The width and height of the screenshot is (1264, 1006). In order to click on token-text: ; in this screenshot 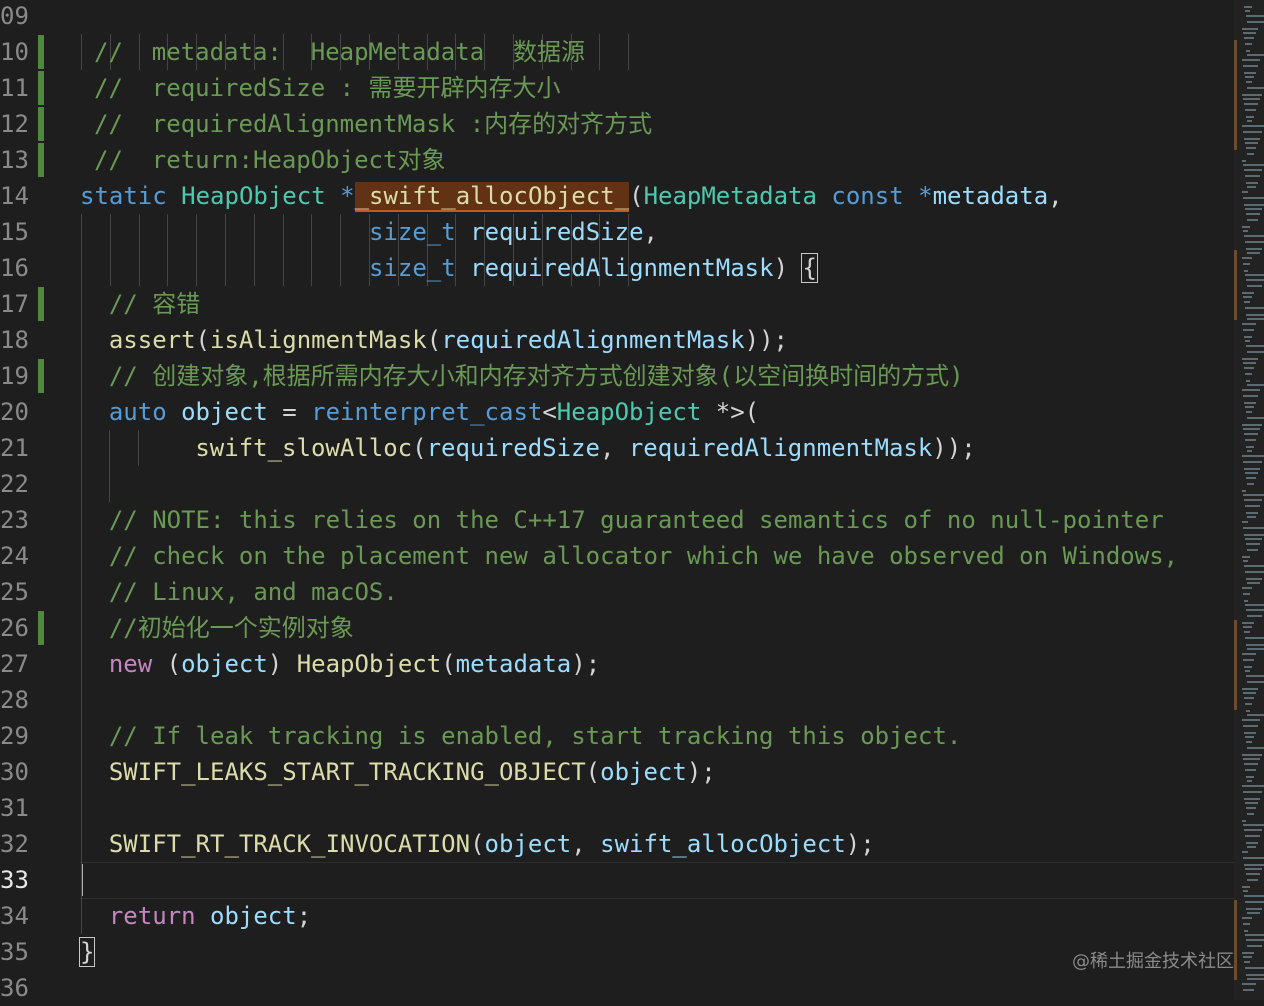, I will do `click(304, 916)`.